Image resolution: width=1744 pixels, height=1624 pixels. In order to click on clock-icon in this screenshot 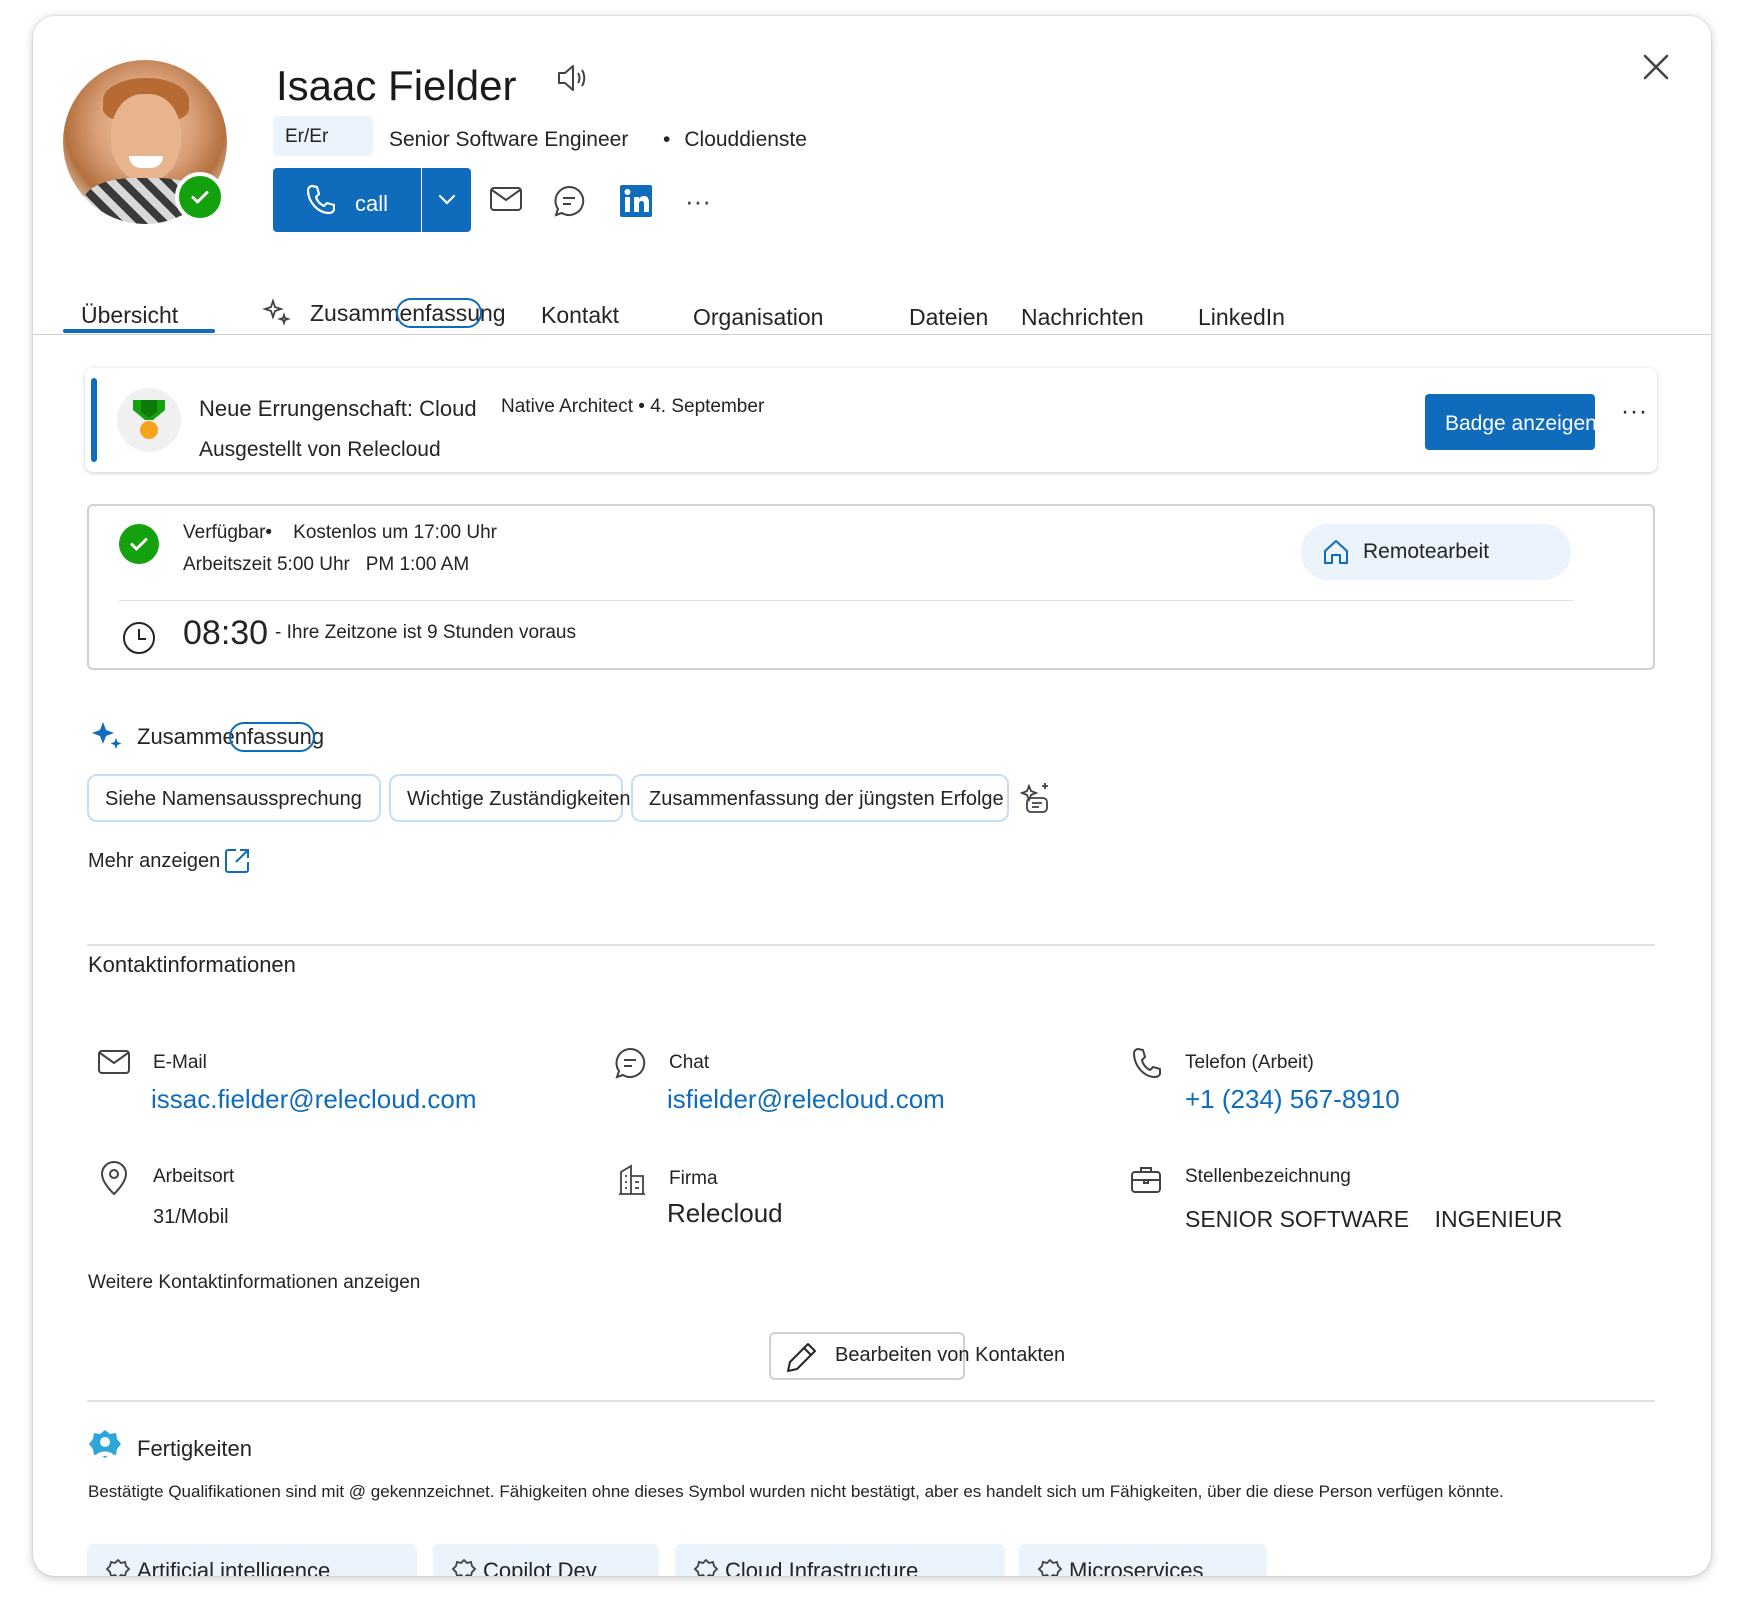, I will do `click(139, 640)`.